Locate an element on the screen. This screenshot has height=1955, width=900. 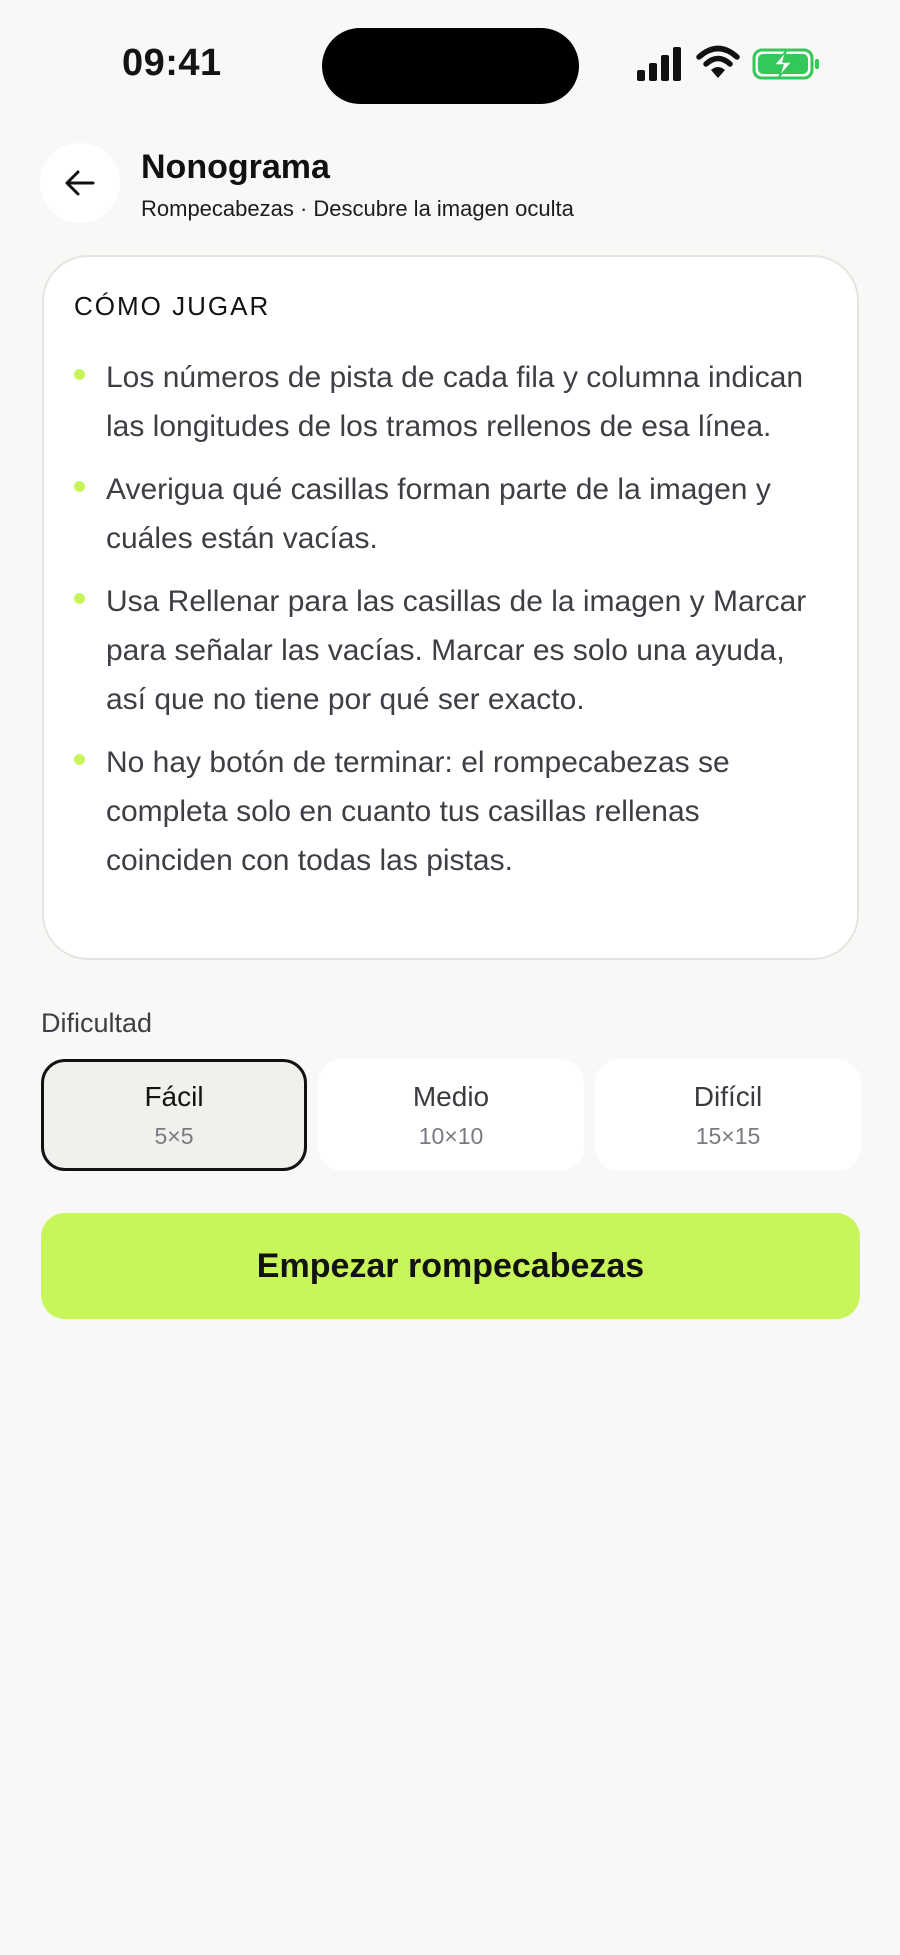
cellular-signal-icon is located at coordinates (659, 64).